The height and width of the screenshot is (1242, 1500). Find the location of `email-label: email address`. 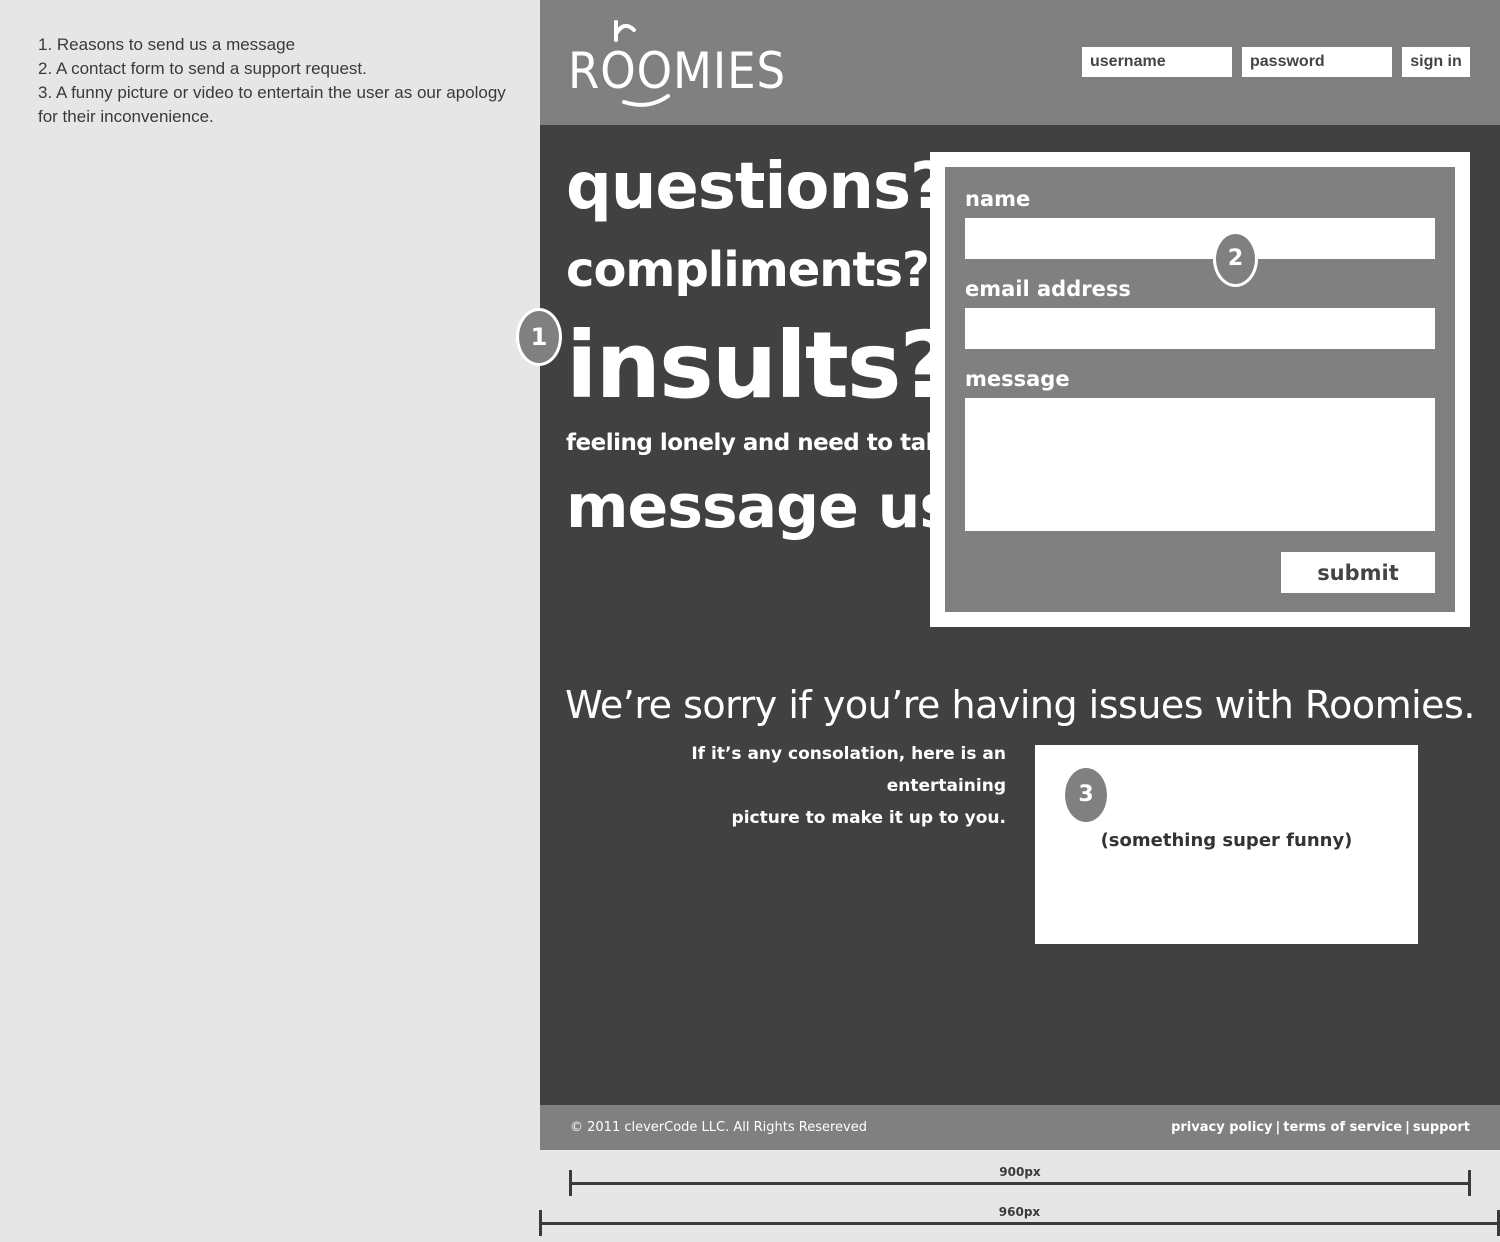

email-label: email address is located at coordinates (1048, 289).